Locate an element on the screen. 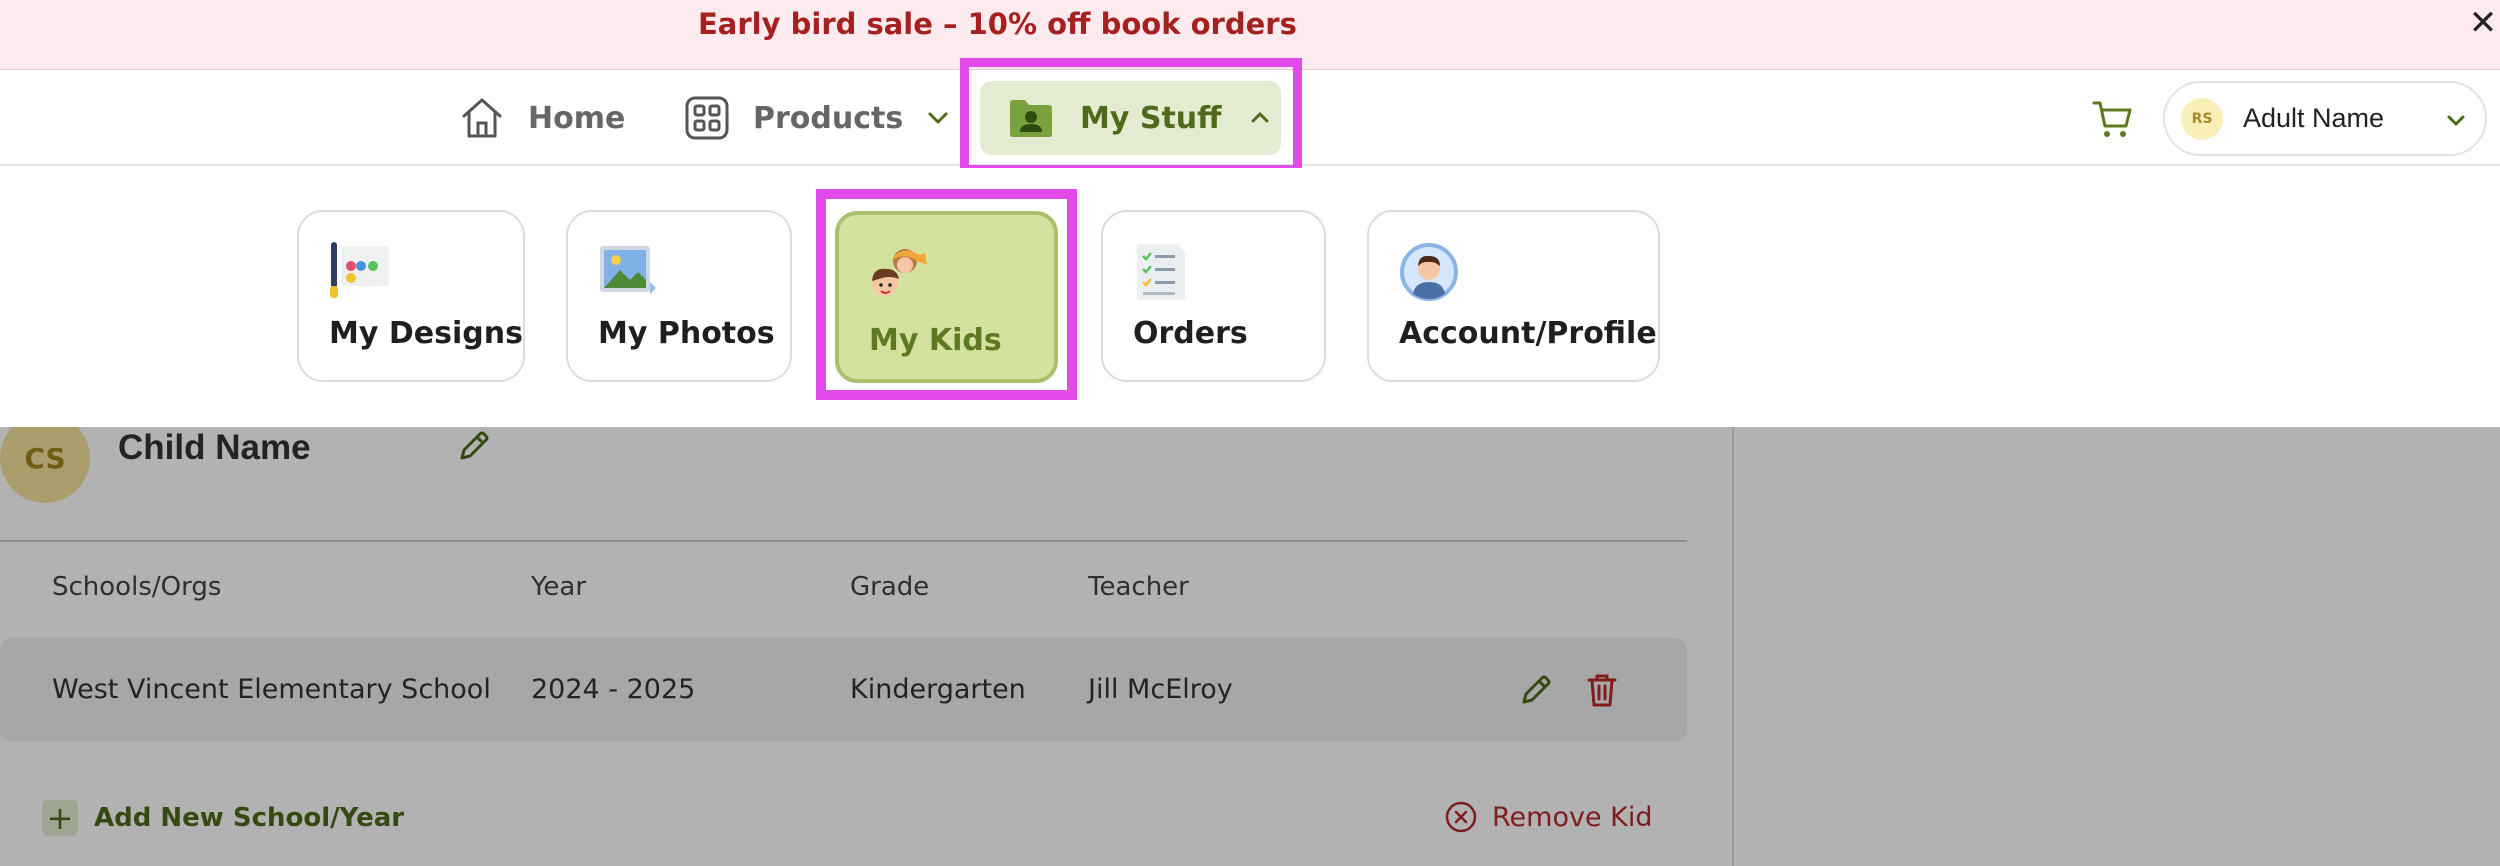 Image resolution: width=2500 pixels, height=866 pixels. palette-icon is located at coordinates (359, 270).